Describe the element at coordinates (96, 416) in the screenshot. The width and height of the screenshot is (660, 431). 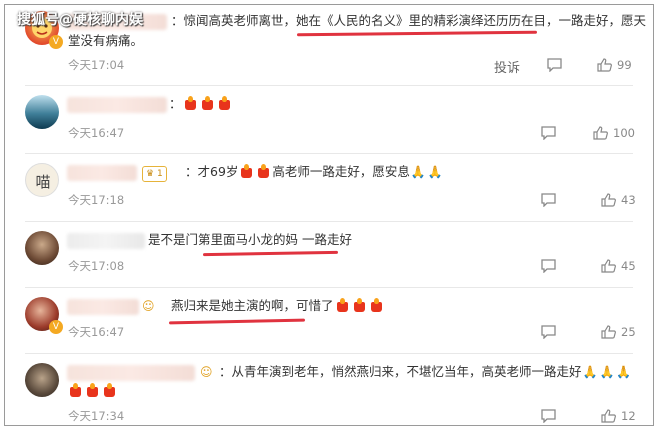
I see `comment-time: 今天17:34` at that location.